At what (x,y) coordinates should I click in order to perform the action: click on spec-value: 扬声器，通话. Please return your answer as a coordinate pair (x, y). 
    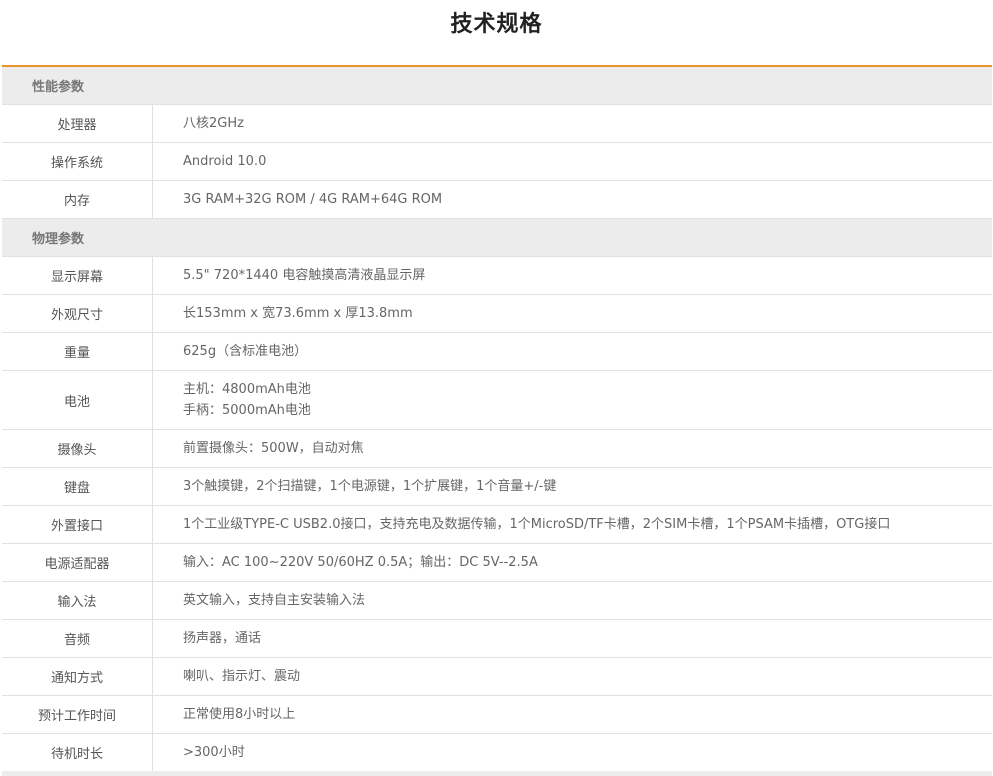
    Looking at the image, I should click on (572, 638).